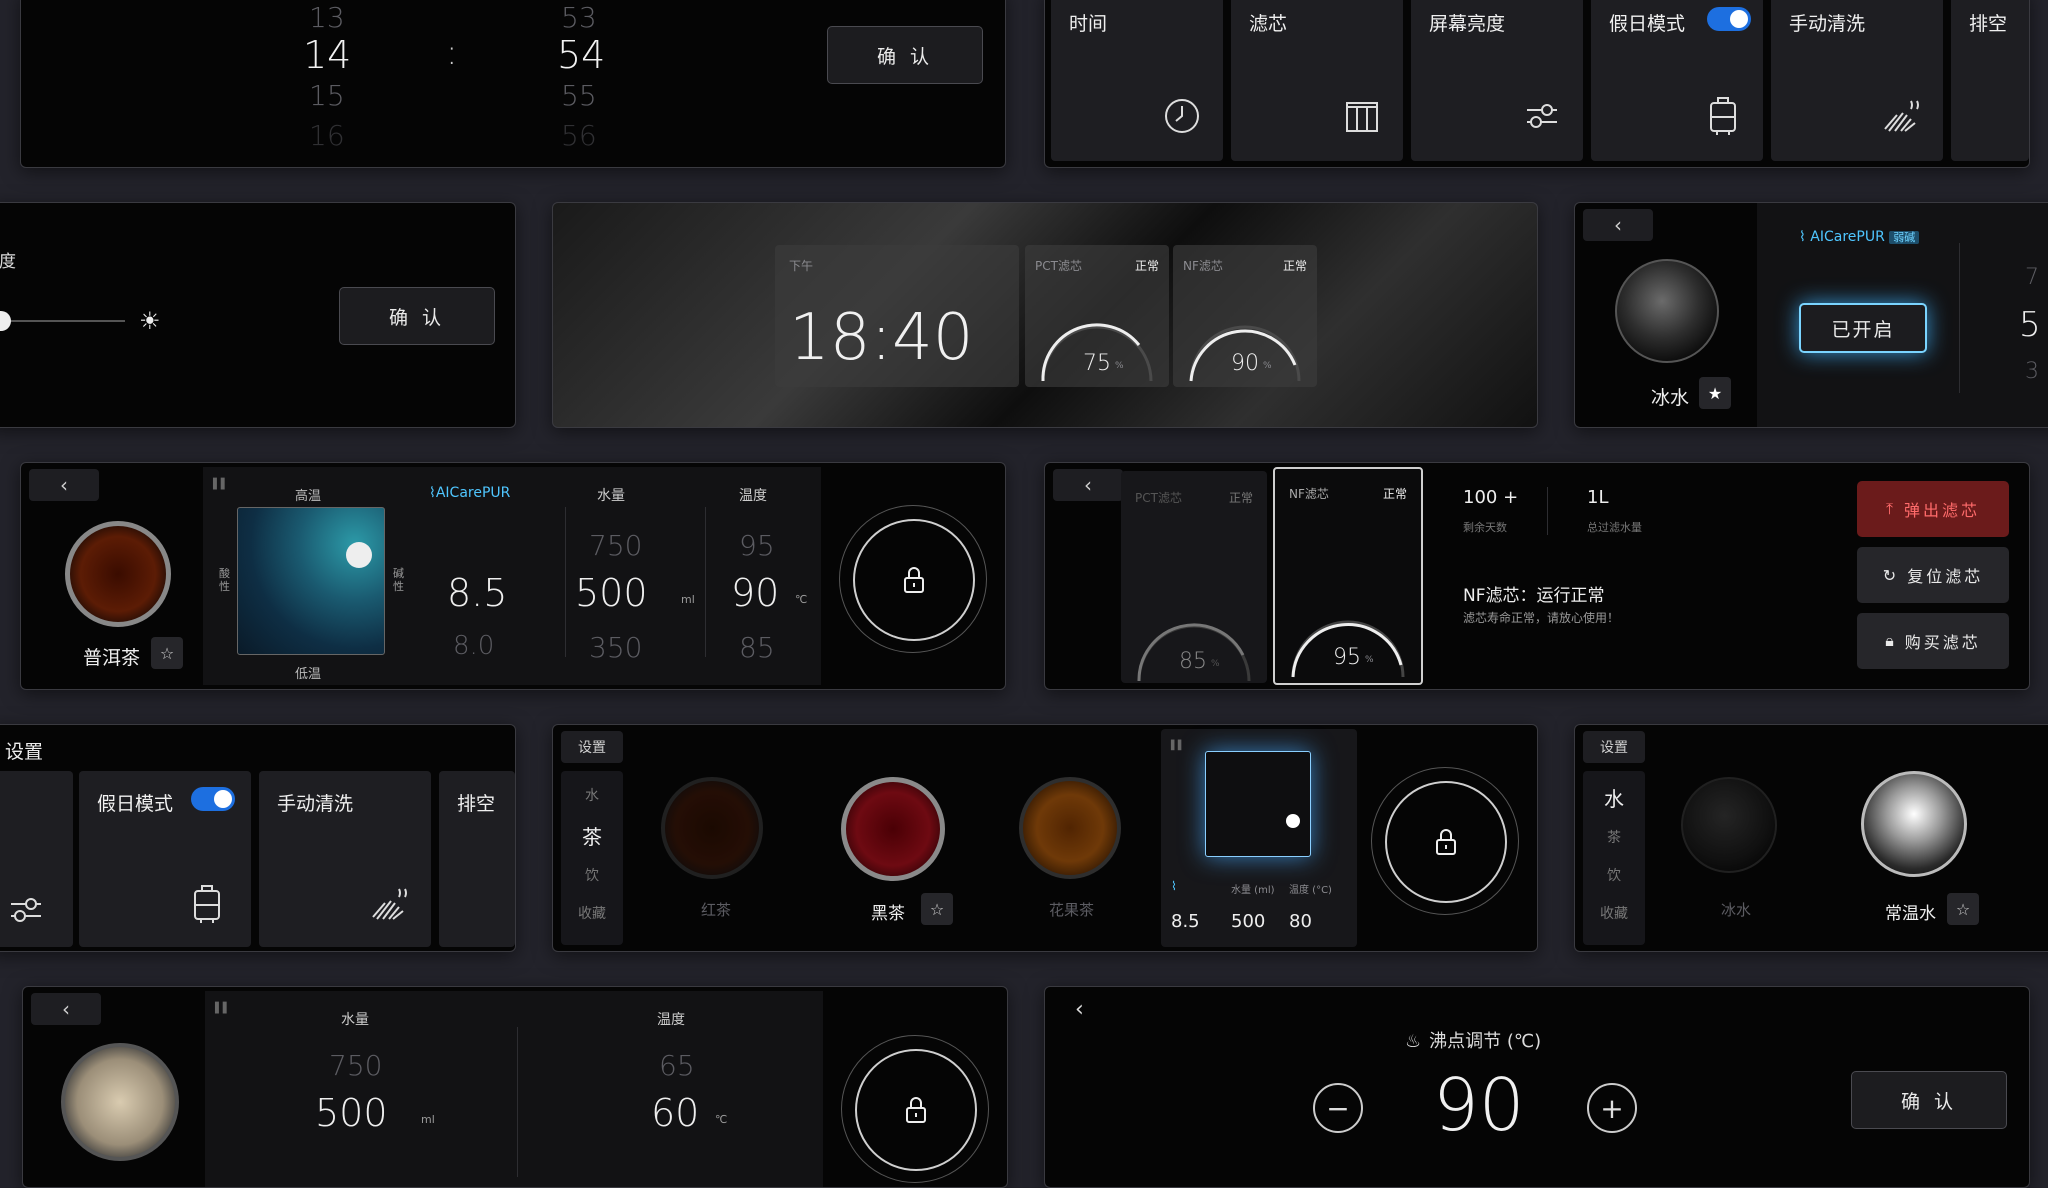 Image resolution: width=2048 pixels, height=1188 pixels. What do you see at coordinates (1413, 1041) in the screenshot?
I see `steam-icon: ♨` at bounding box center [1413, 1041].